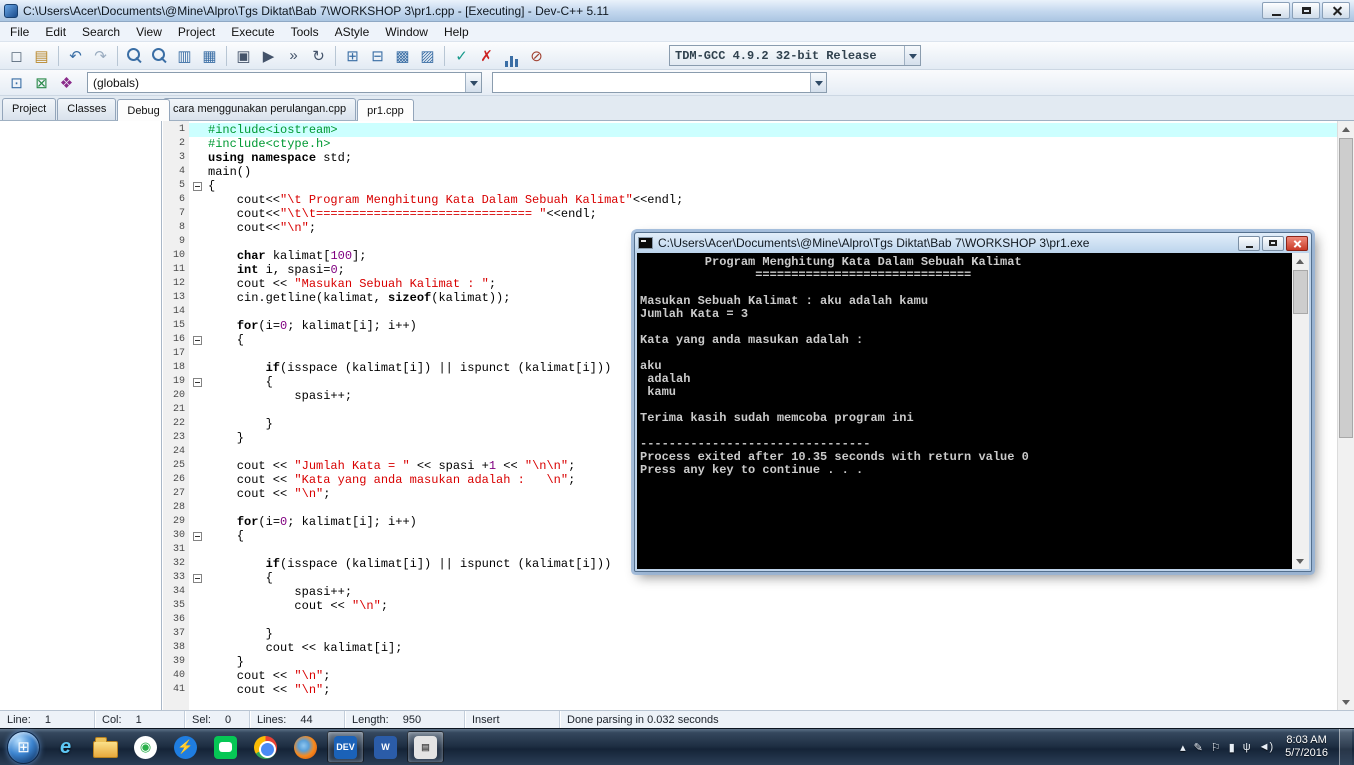 Image resolution: width=1354 pixels, height=765 pixels. Describe the element at coordinates (176, 326) in the screenshot. I see `line-number: 15` at that location.